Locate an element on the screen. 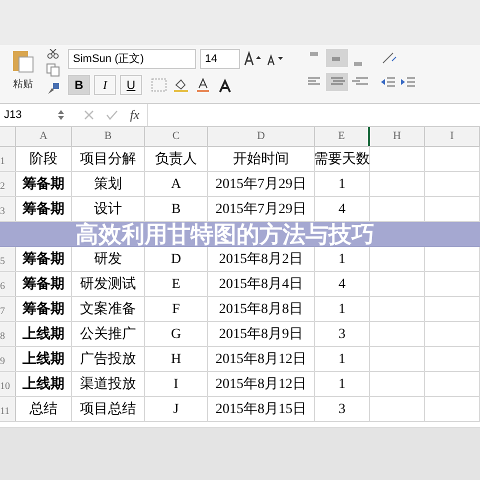 The image size is (480, 480). row-header: 6 is located at coordinates (8, 284).